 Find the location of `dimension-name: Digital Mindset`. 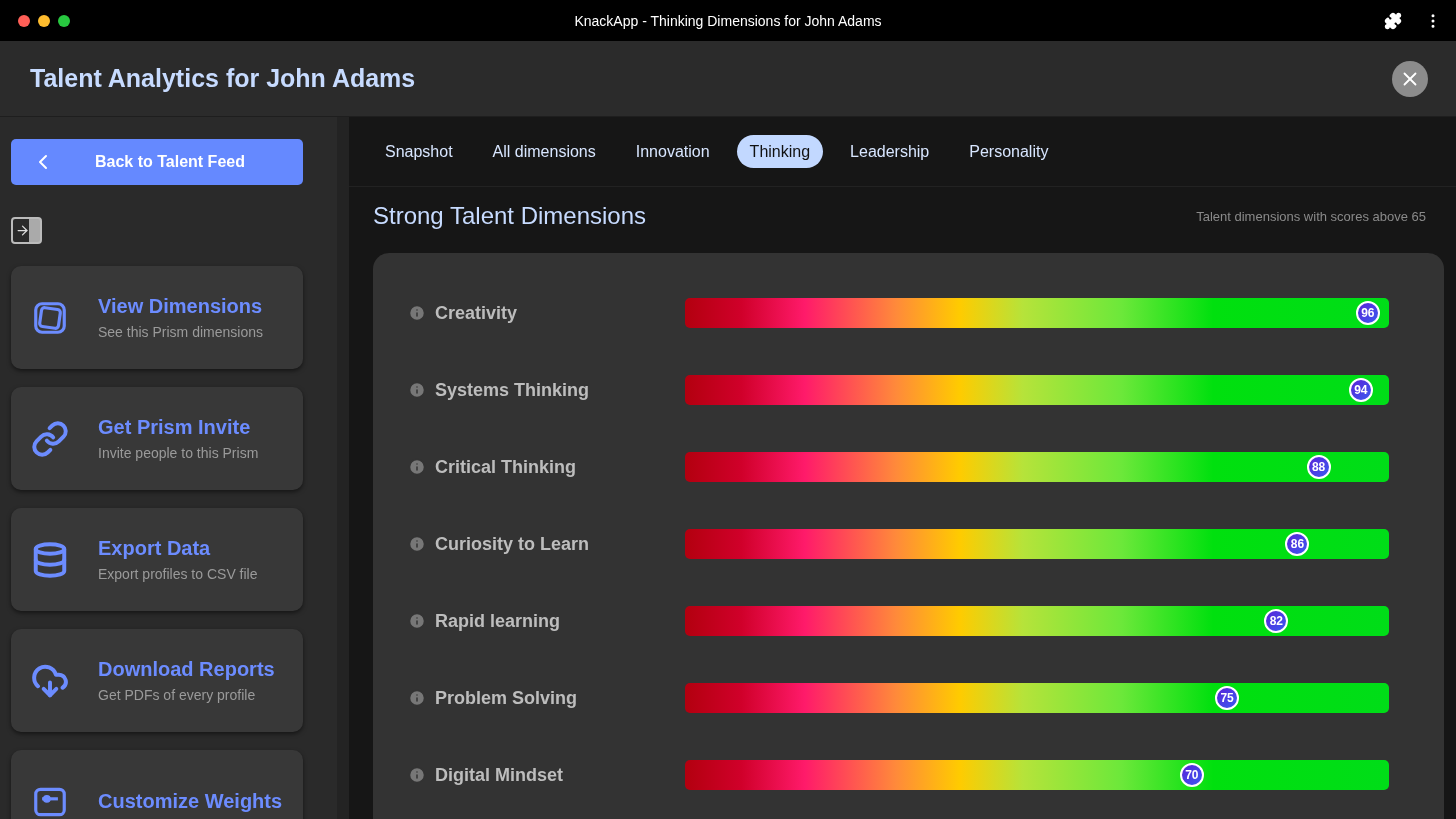

dimension-name: Digital Mindset is located at coordinates (499, 775).